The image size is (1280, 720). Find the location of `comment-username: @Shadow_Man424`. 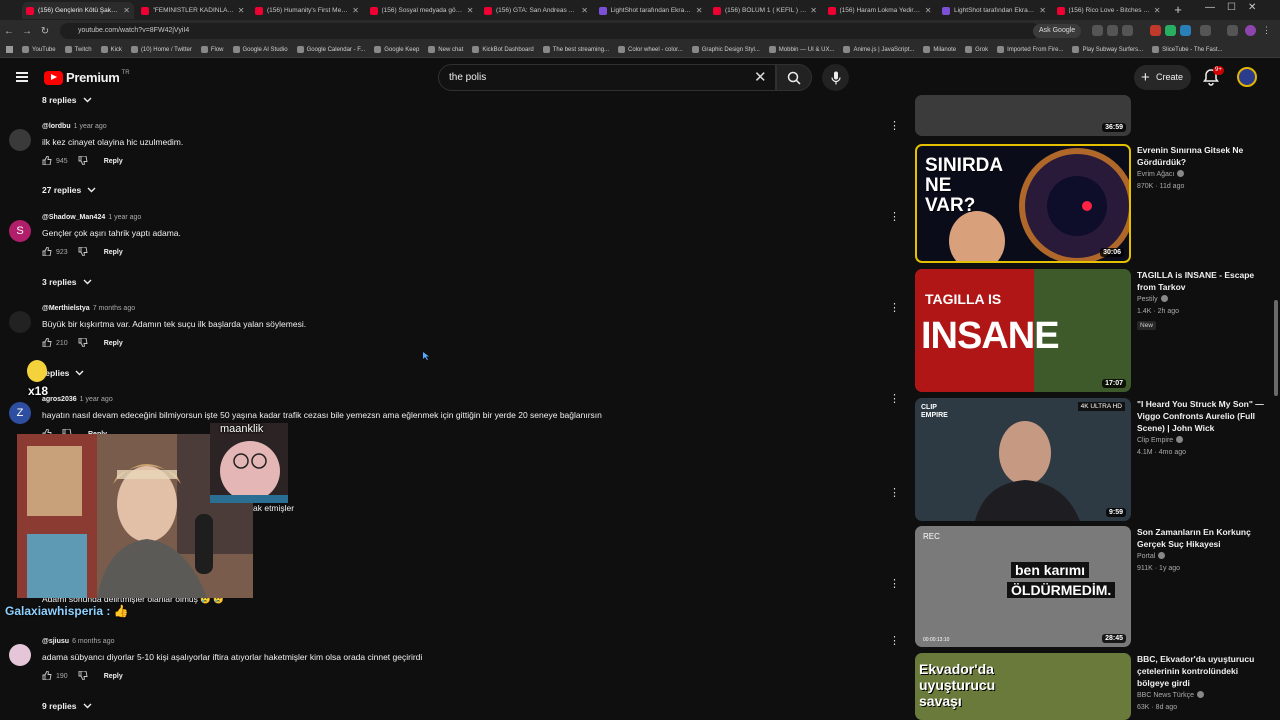

comment-username: @Shadow_Man424 is located at coordinates (73, 217).